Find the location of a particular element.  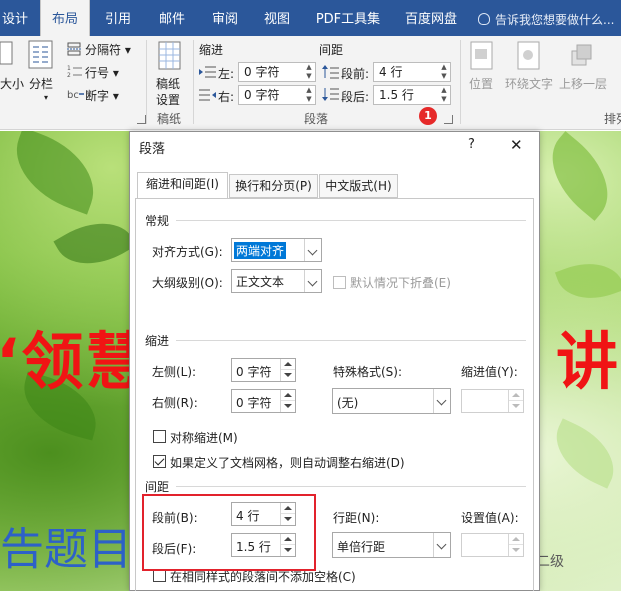

wrap-text-button: 环绕文字 is located at coordinates (529, 83).